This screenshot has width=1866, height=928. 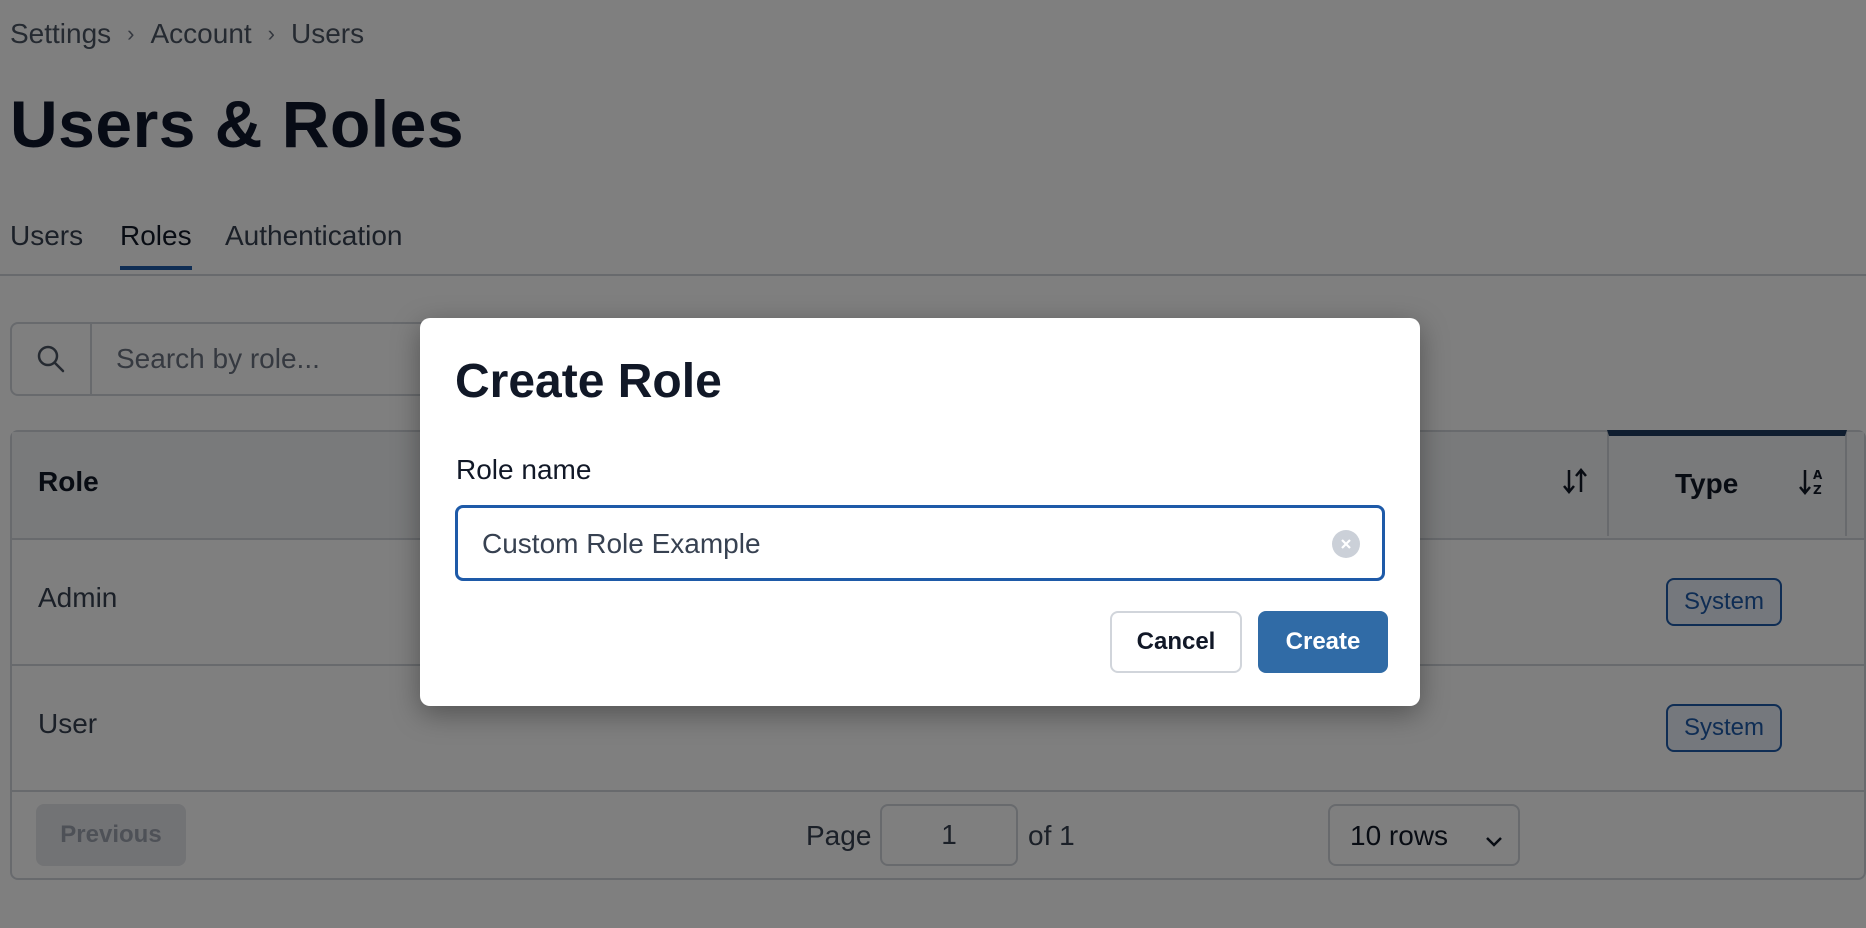 I want to click on cancel-button: Cancel, so click(x=1176, y=642).